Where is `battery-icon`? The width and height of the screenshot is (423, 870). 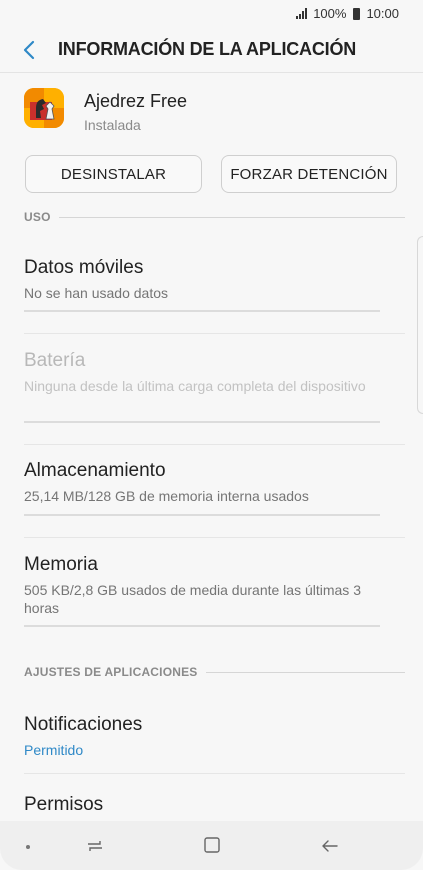 battery-icon is located at coordinates (357, 13).